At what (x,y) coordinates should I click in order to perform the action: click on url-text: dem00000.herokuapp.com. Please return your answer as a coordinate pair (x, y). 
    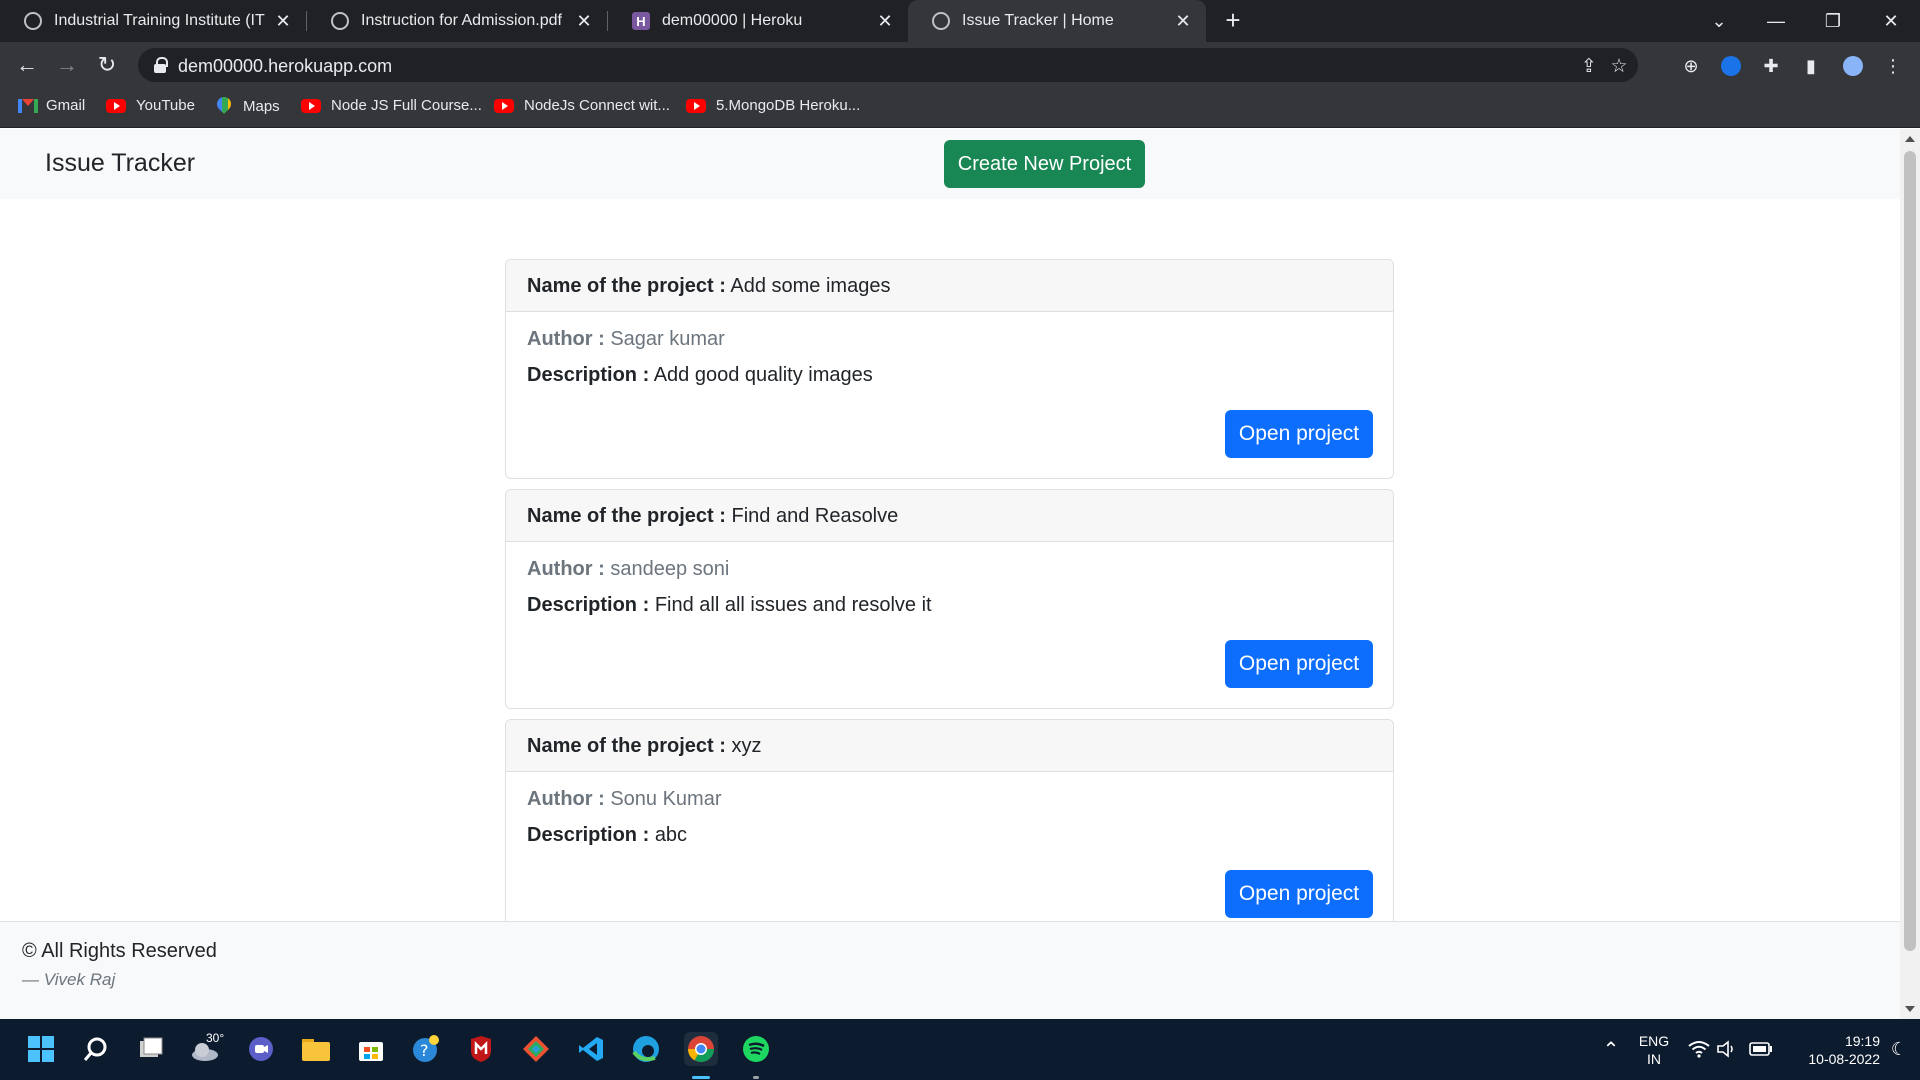
    Looking at the image, I should click on (285, 66).